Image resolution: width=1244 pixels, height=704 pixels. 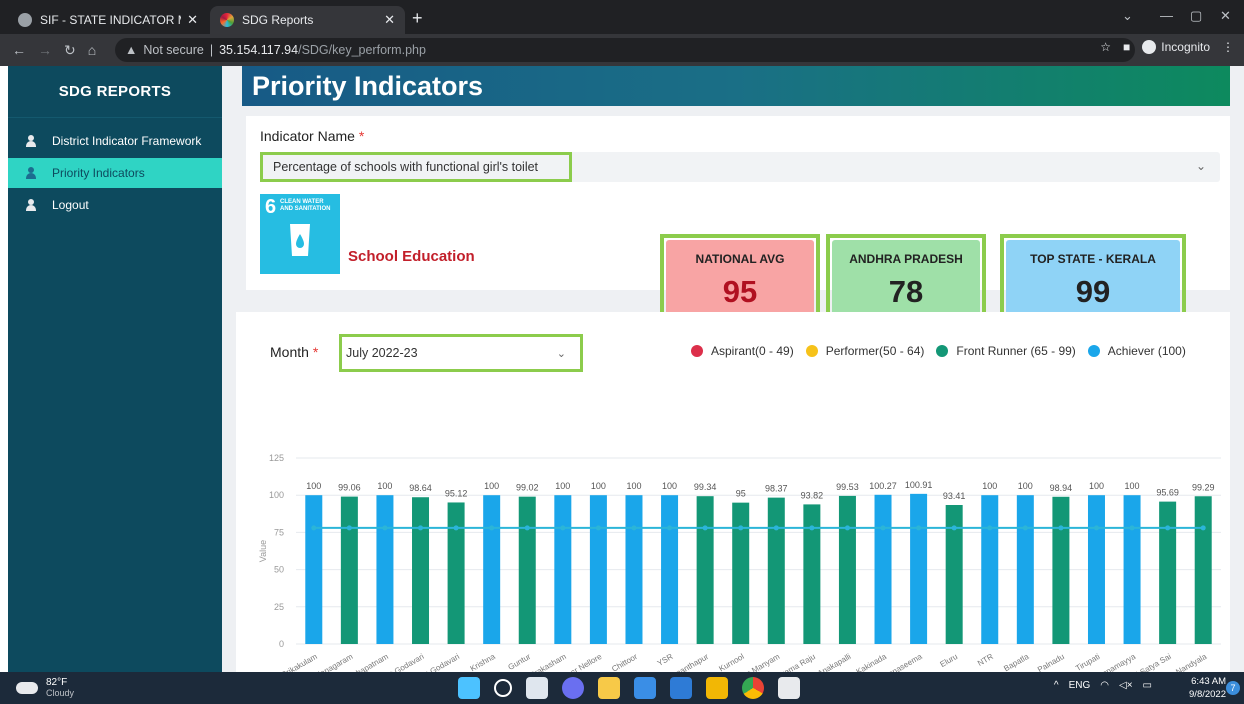 What do you see at coordinates (271, 207) in the screenshot?
I see `sdg-badge-number: 6` at bounding box center [271, 207].